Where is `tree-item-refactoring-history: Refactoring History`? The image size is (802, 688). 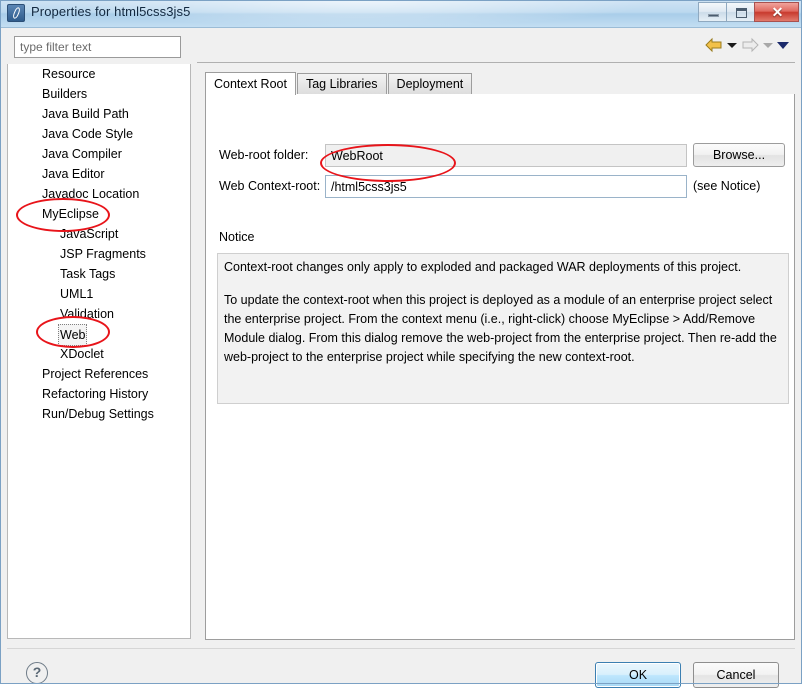 tree-item-refactoring-history: Refactoring History is located at coordinates (99, 394).